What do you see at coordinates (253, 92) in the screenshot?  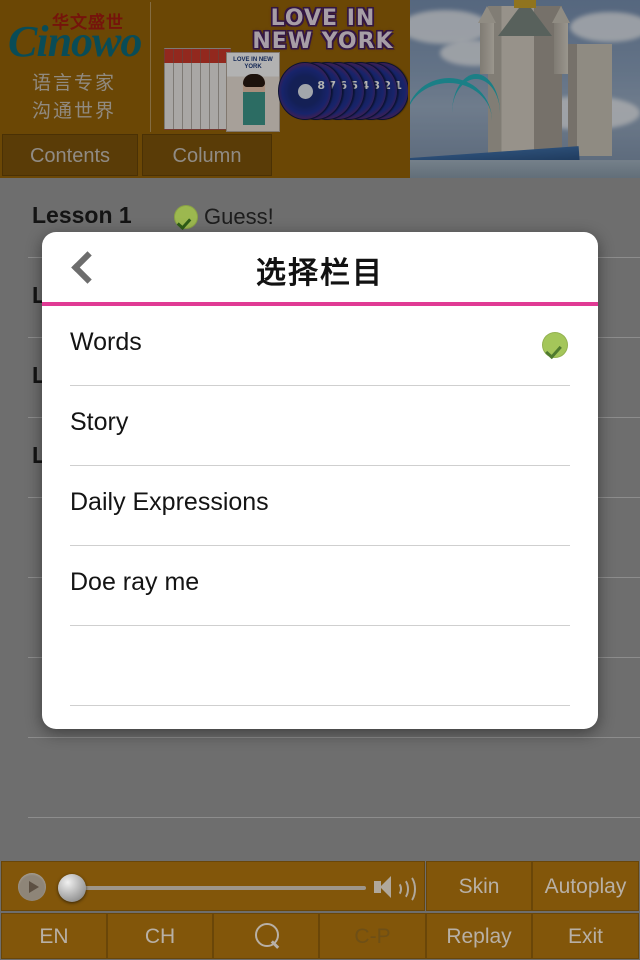 I see `banner-book-cover: LOVE IN NEW YORK` at bounding box center [253, 92].